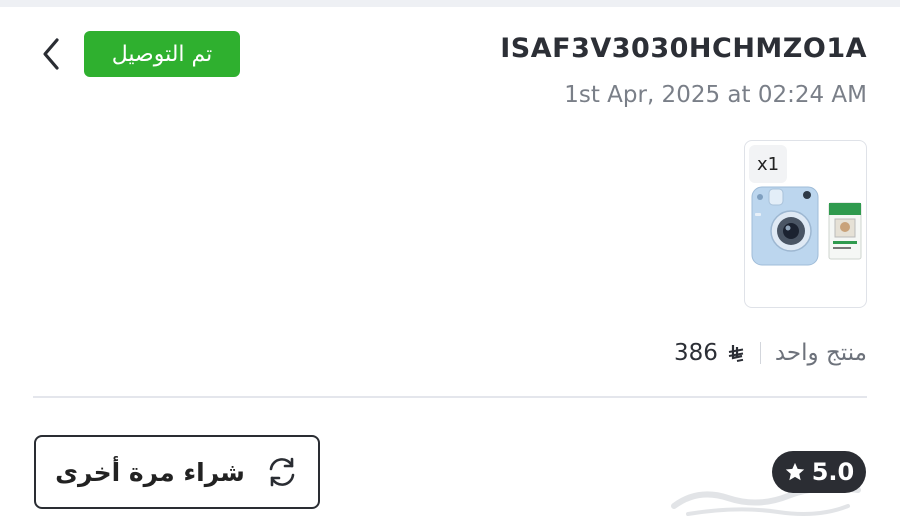  What do you see at coordinates (770, 353) in the screenshot?
I see `order-summary: منتج واحد 386` at bounding box center [770, 353].